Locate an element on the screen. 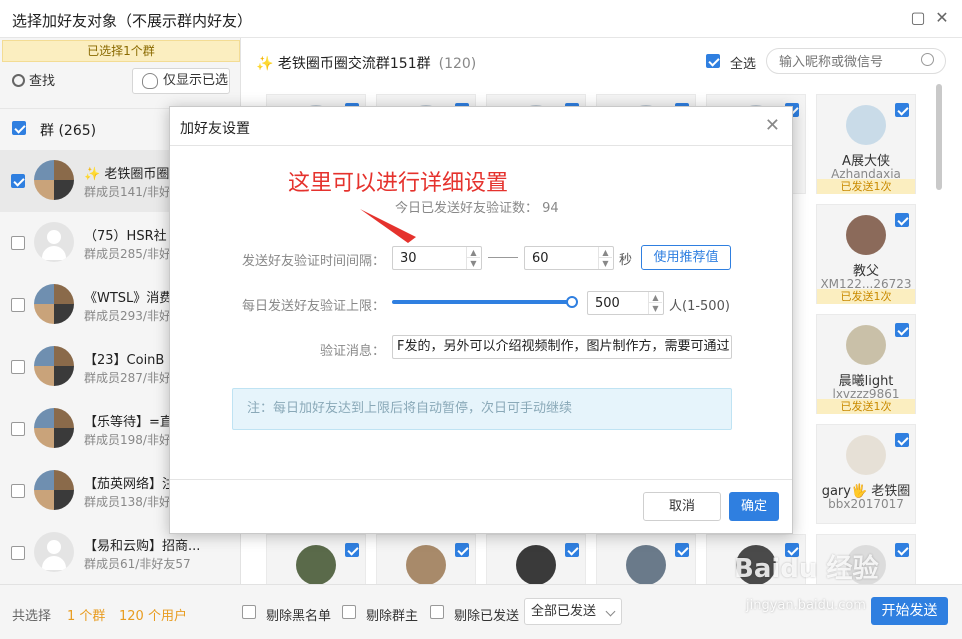  sent-filter-value: 全部已发送 is located at coordinates (564, 611).